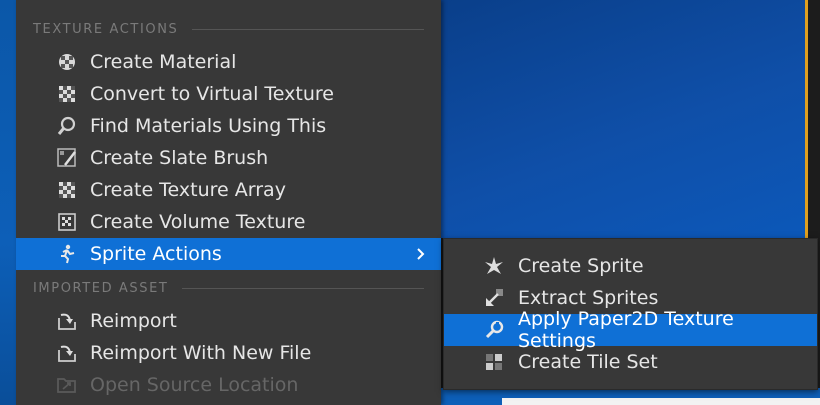  I want to click on menu-item-label: Create Texture Array, so click(188, 190).